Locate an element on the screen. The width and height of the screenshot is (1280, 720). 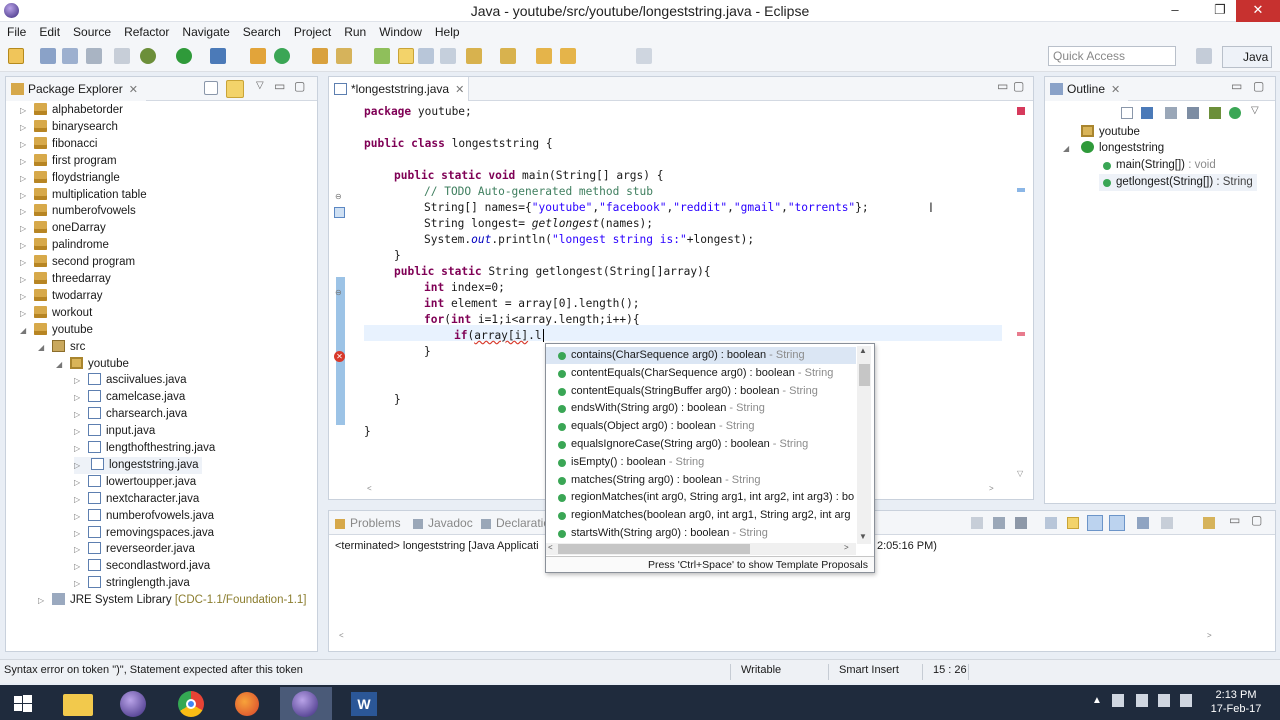
tree-item-java: ▷ secondlastword.java is located at coordinates (142, 566).